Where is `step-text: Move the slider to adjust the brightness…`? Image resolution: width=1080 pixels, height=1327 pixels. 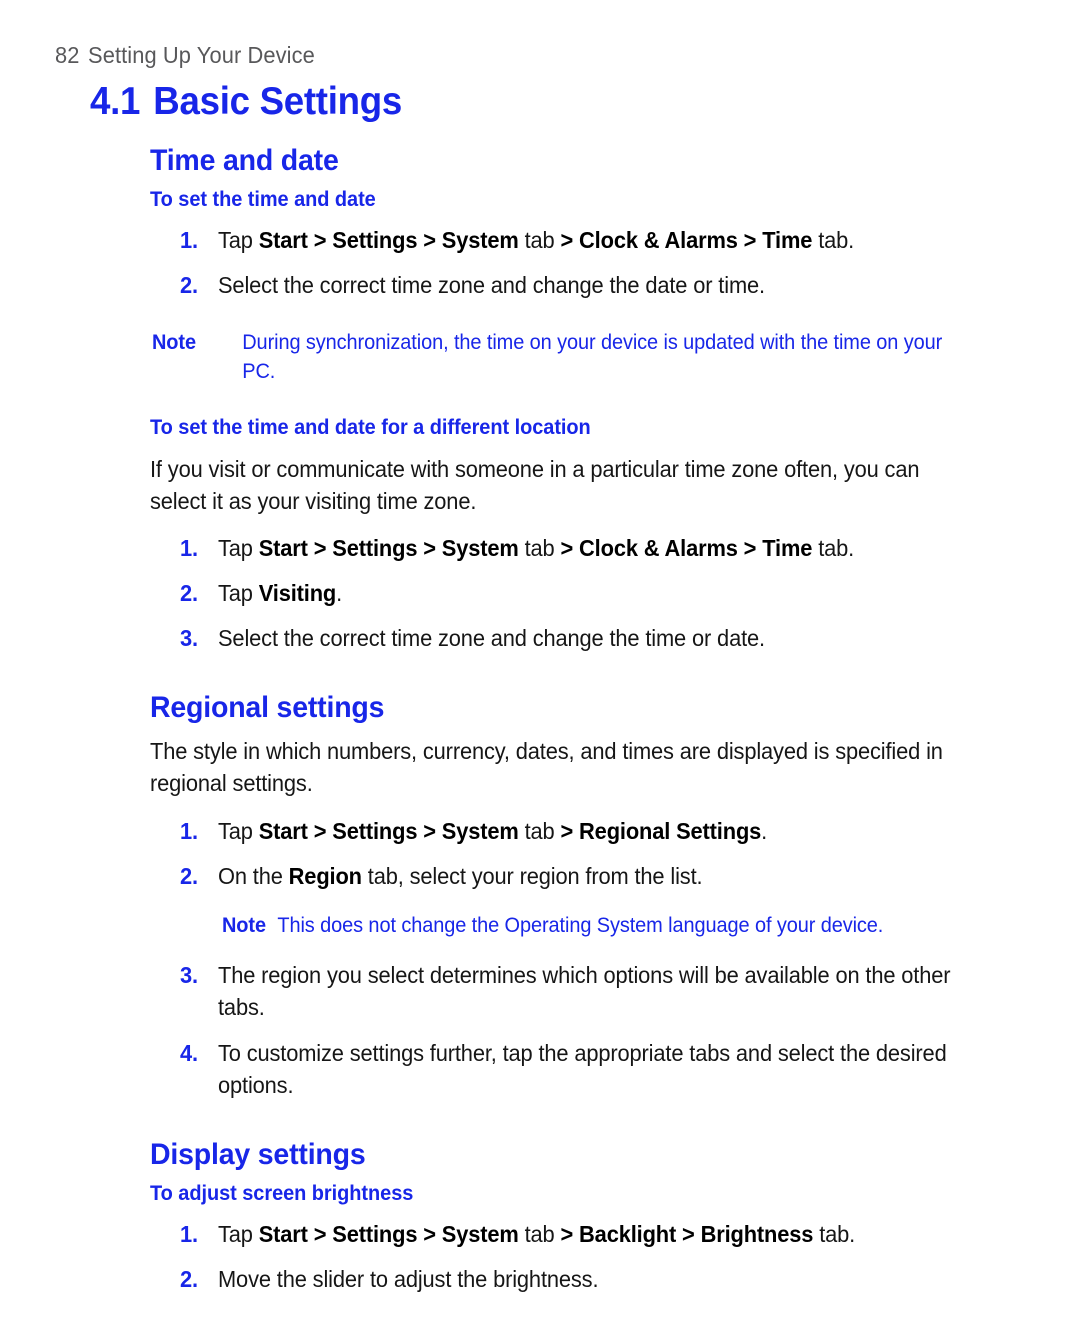 step-text: Move the slider to adjust the brightness… is located at coordinates (408, 1278).